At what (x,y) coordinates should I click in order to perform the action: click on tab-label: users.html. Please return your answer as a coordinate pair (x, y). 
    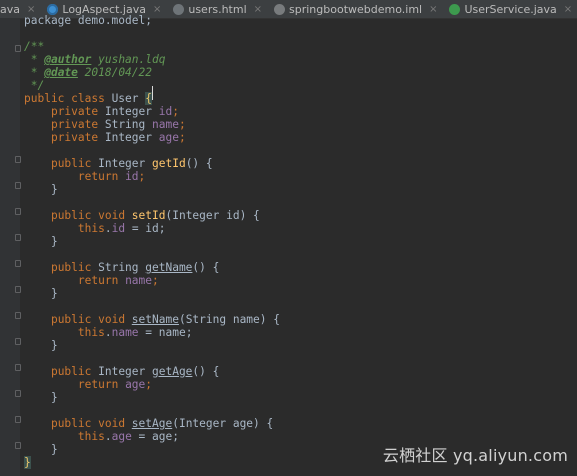
    Looking at the image, I should click on (217, 9).